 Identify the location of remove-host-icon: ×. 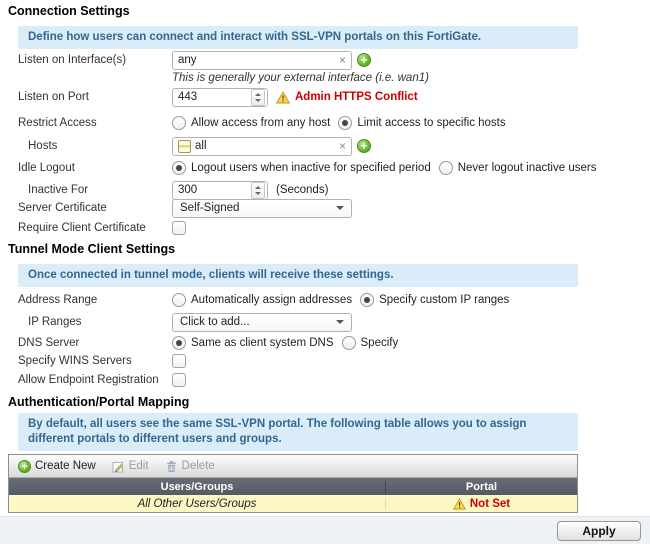
(342, 146).